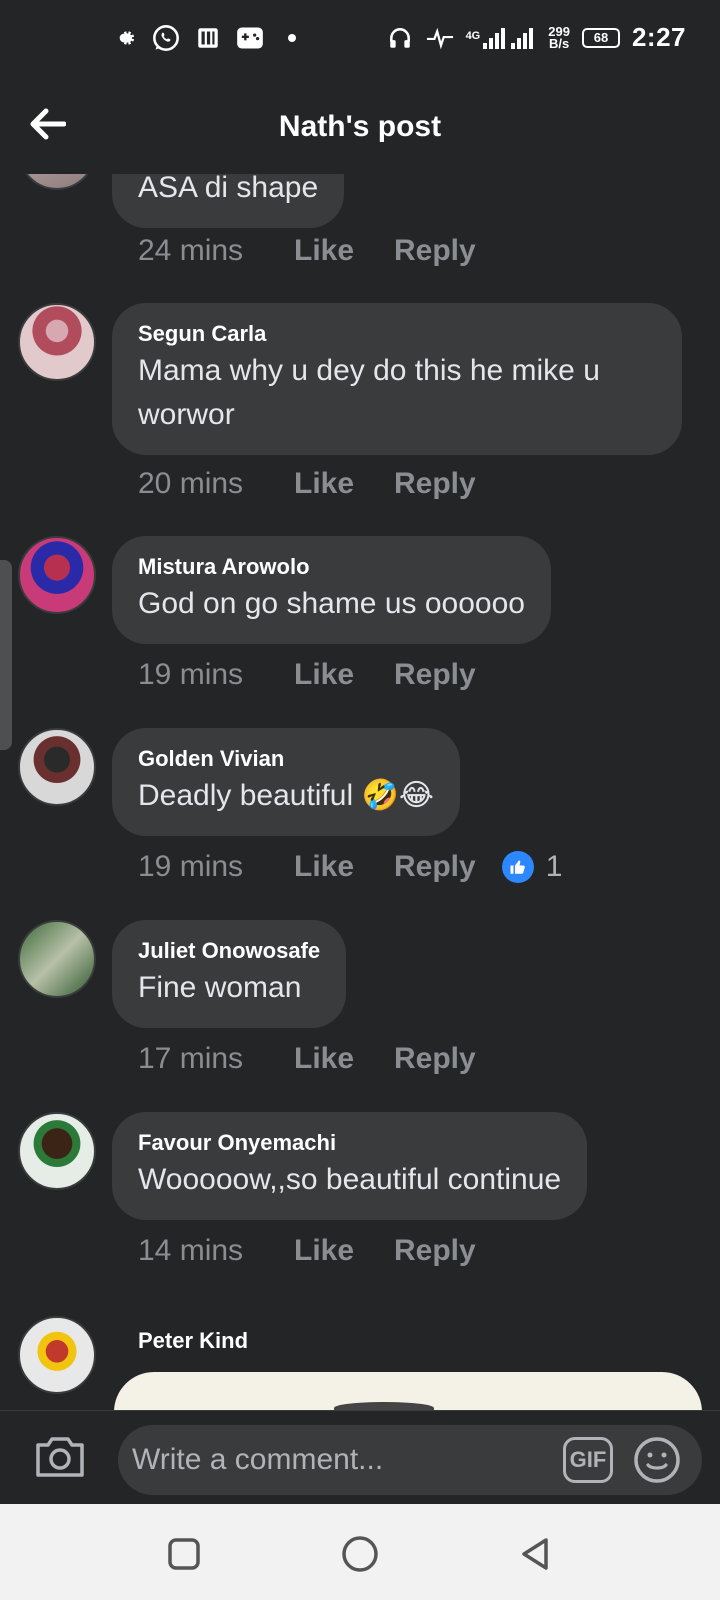 The height and width of the screenshot is (1600, 720). I want to click on comment-author: Segun Carla, so click(397, 334).